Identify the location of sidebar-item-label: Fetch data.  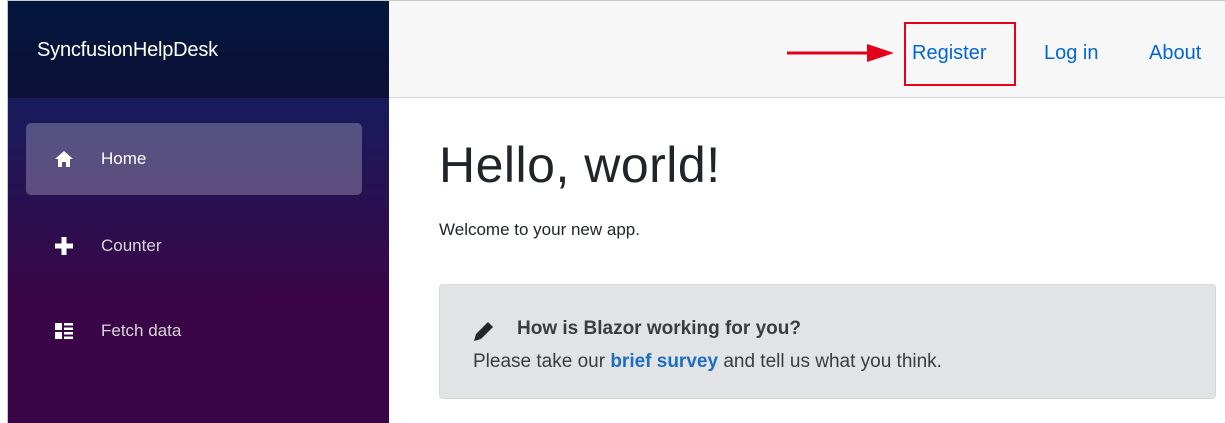
(141, 330).